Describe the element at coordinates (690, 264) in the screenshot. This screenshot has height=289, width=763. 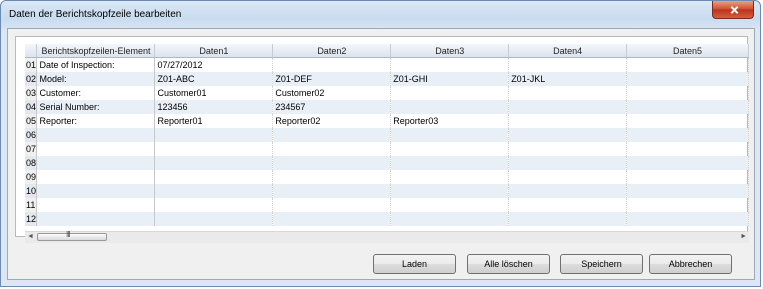
I see `cancel-button: Abbrechen` at that location.